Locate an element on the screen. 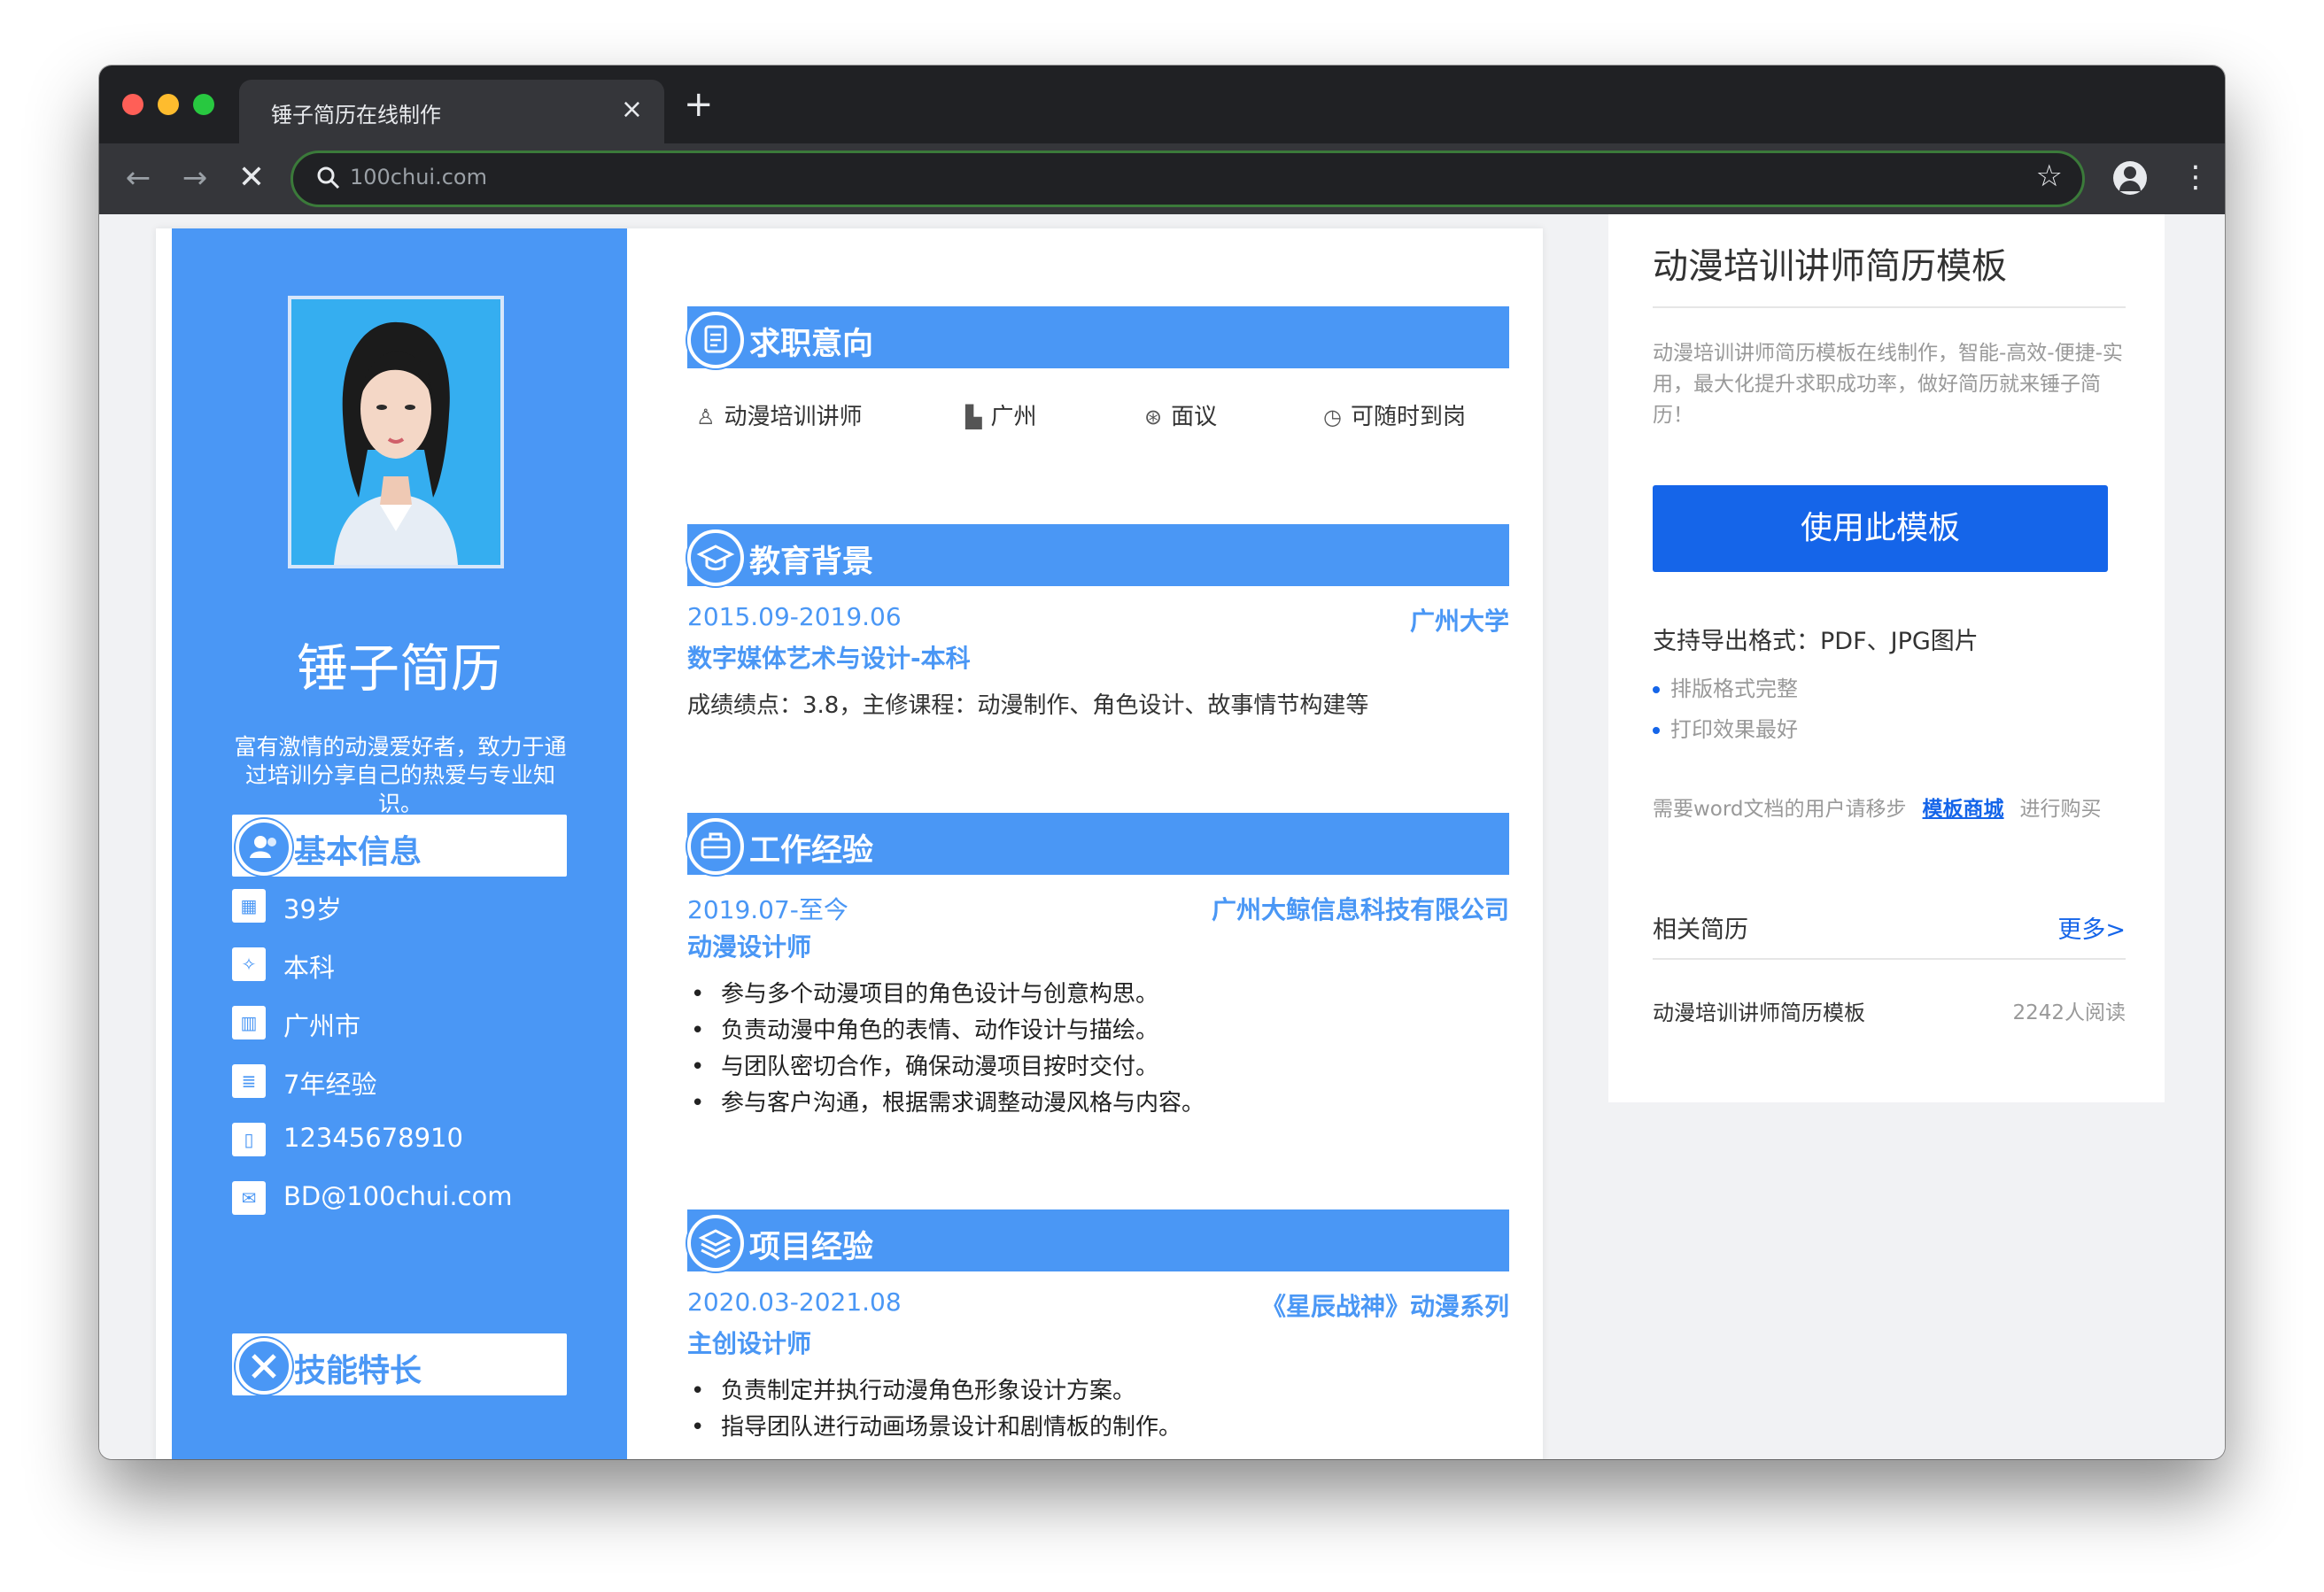  project-bullet: 负责制定并执行动漫角色形象设计方案。 is located at coordinates (913, 1388).